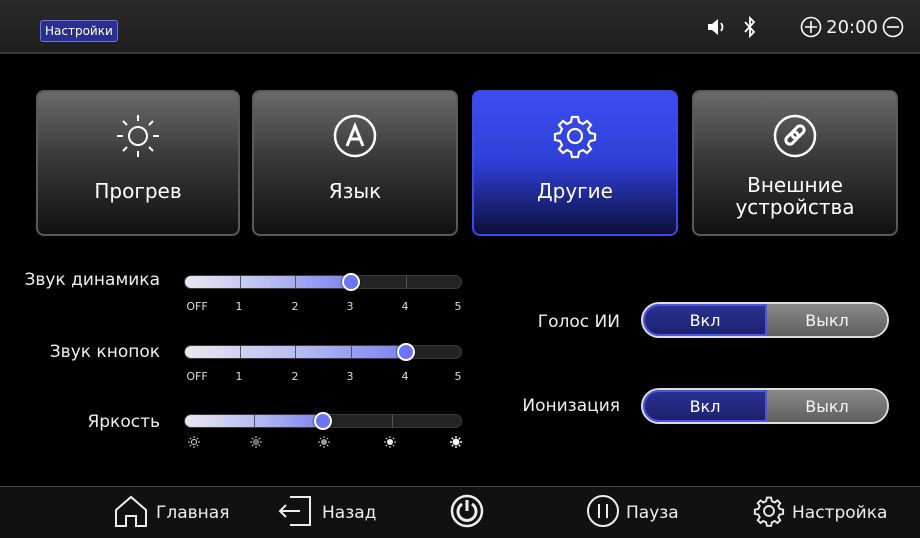  I want to click on settings-label: Настройка, so click(840, 513).